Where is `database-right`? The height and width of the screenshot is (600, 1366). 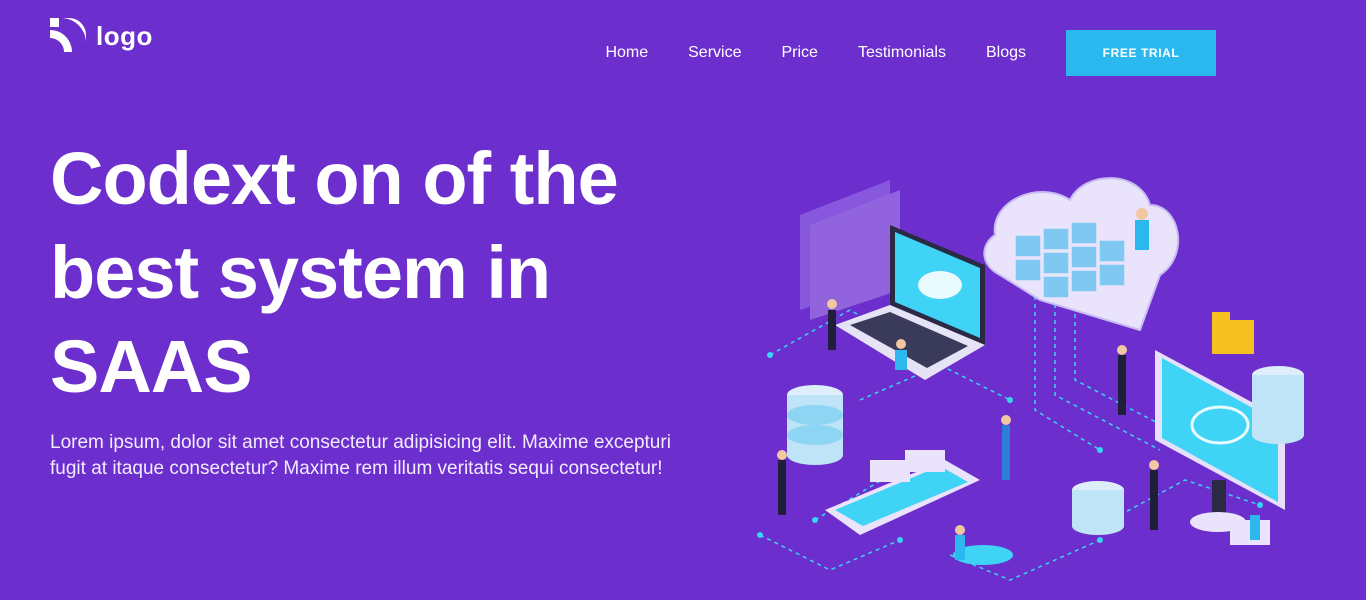 database-right is located at coordinates (1278, 405).